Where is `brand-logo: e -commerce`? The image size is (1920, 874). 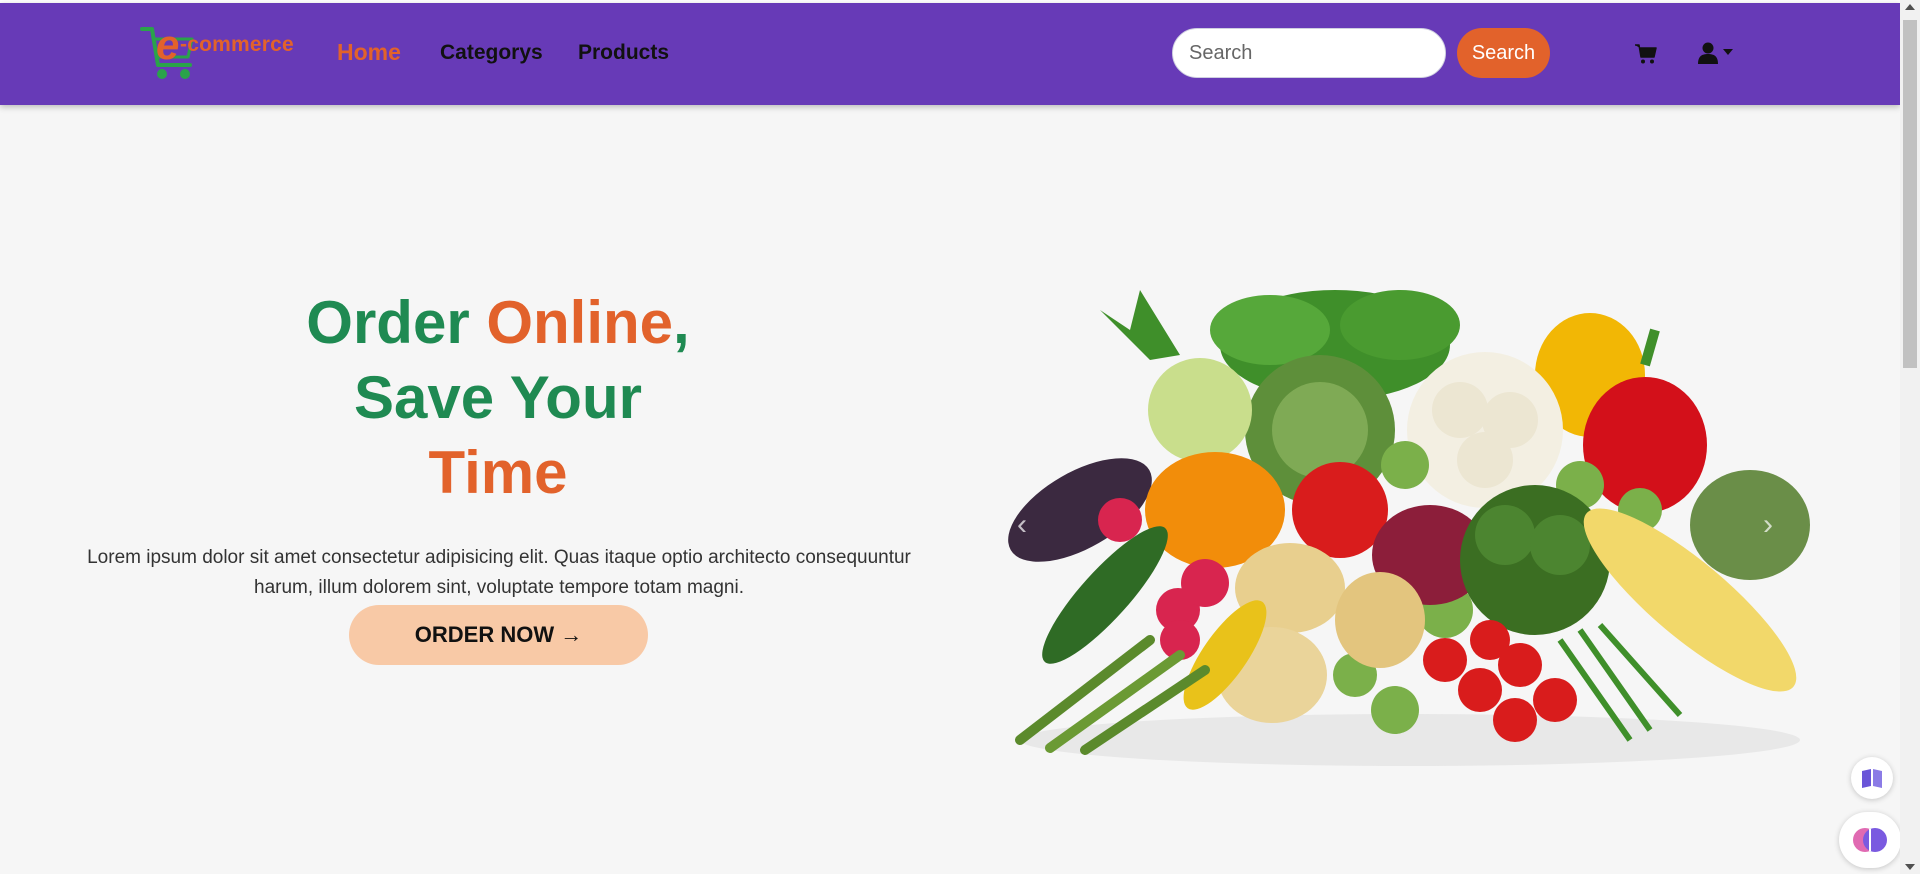
brand-logo: e -commerce is located at coordinates (220, 52).